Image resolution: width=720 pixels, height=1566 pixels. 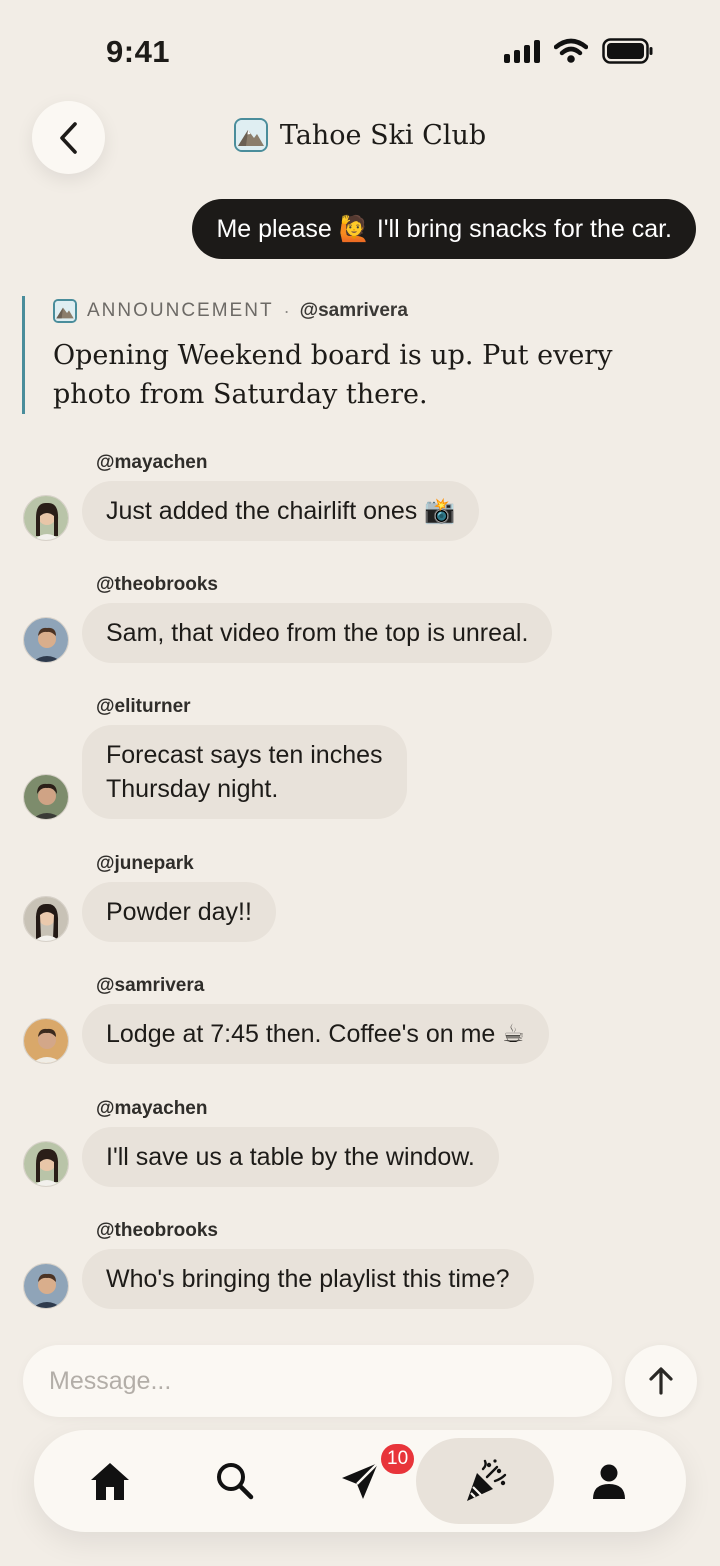 I want to click on wifi-icon, so click(x=571, y=50).